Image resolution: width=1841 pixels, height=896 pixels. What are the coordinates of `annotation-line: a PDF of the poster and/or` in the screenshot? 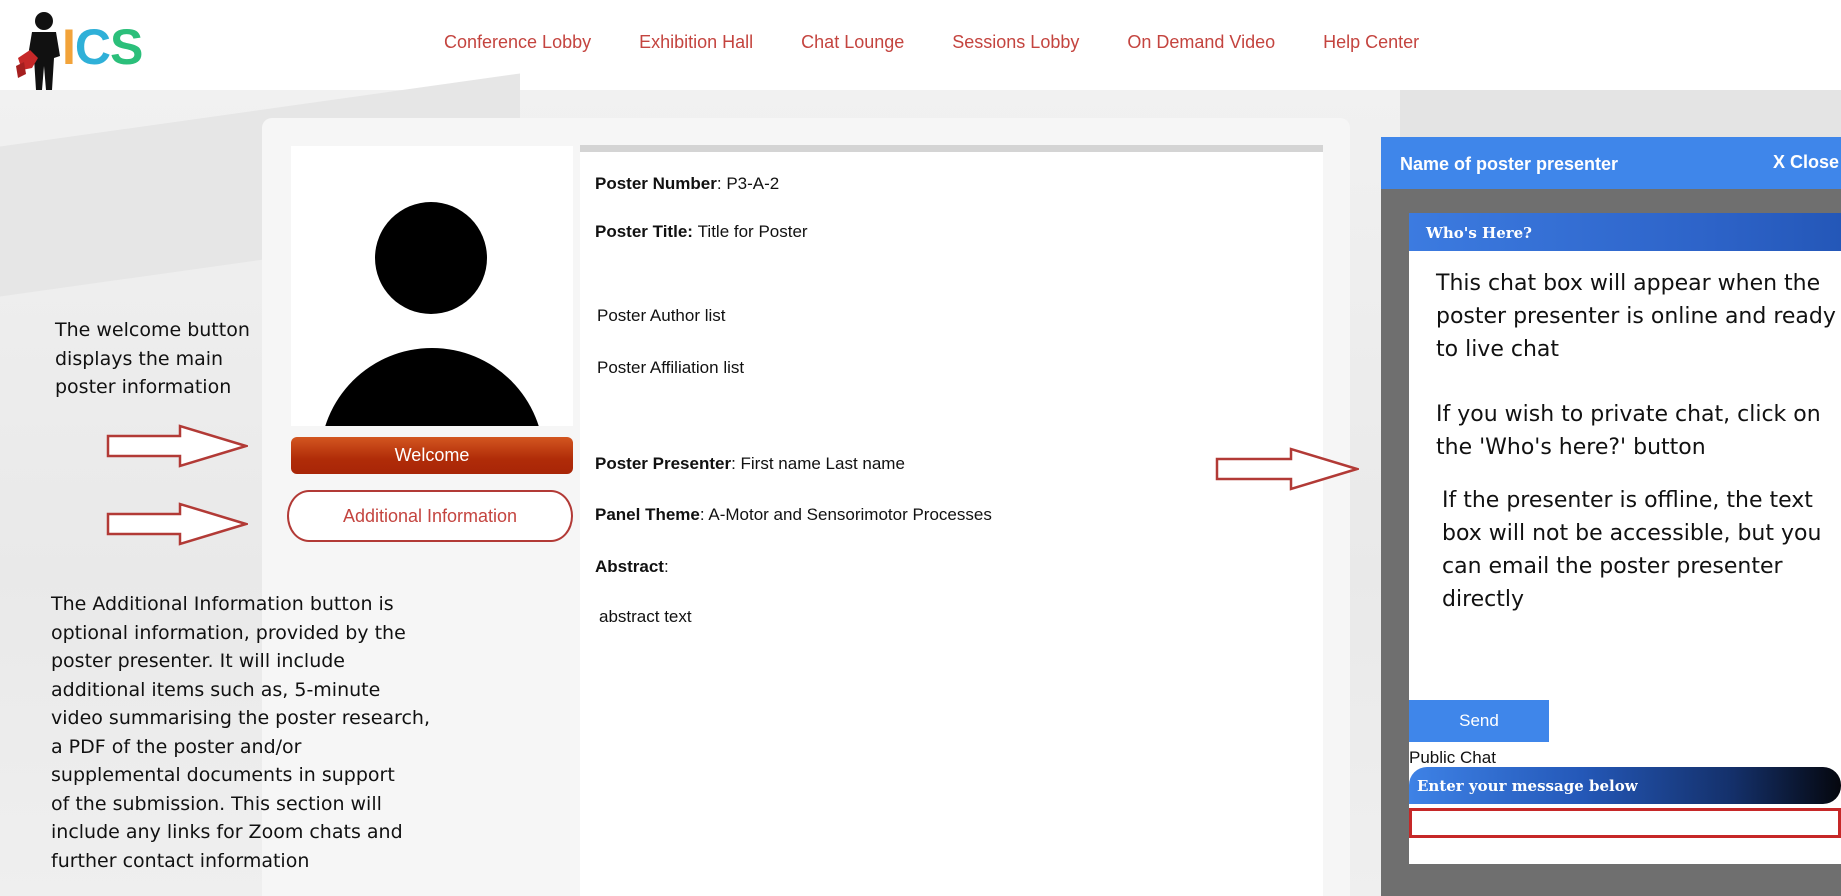 It's located at (176, 746).